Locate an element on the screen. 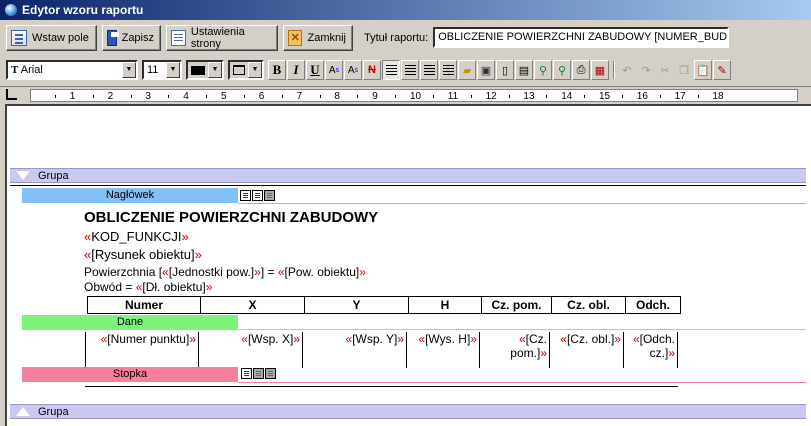 This screenshot has height=426, width=811. paste-icon: 📋 is located at coordinates (703, 70).